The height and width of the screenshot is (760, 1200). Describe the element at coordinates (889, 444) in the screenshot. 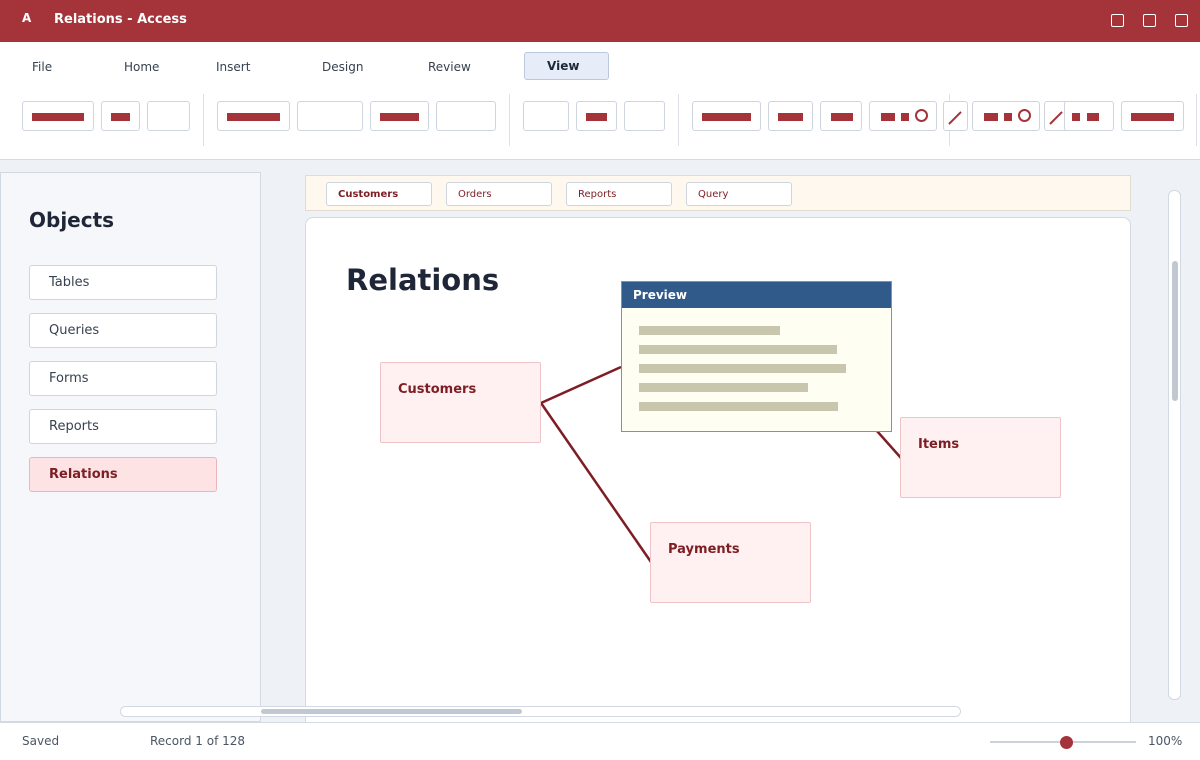

I see `relation-line-items` at that location.